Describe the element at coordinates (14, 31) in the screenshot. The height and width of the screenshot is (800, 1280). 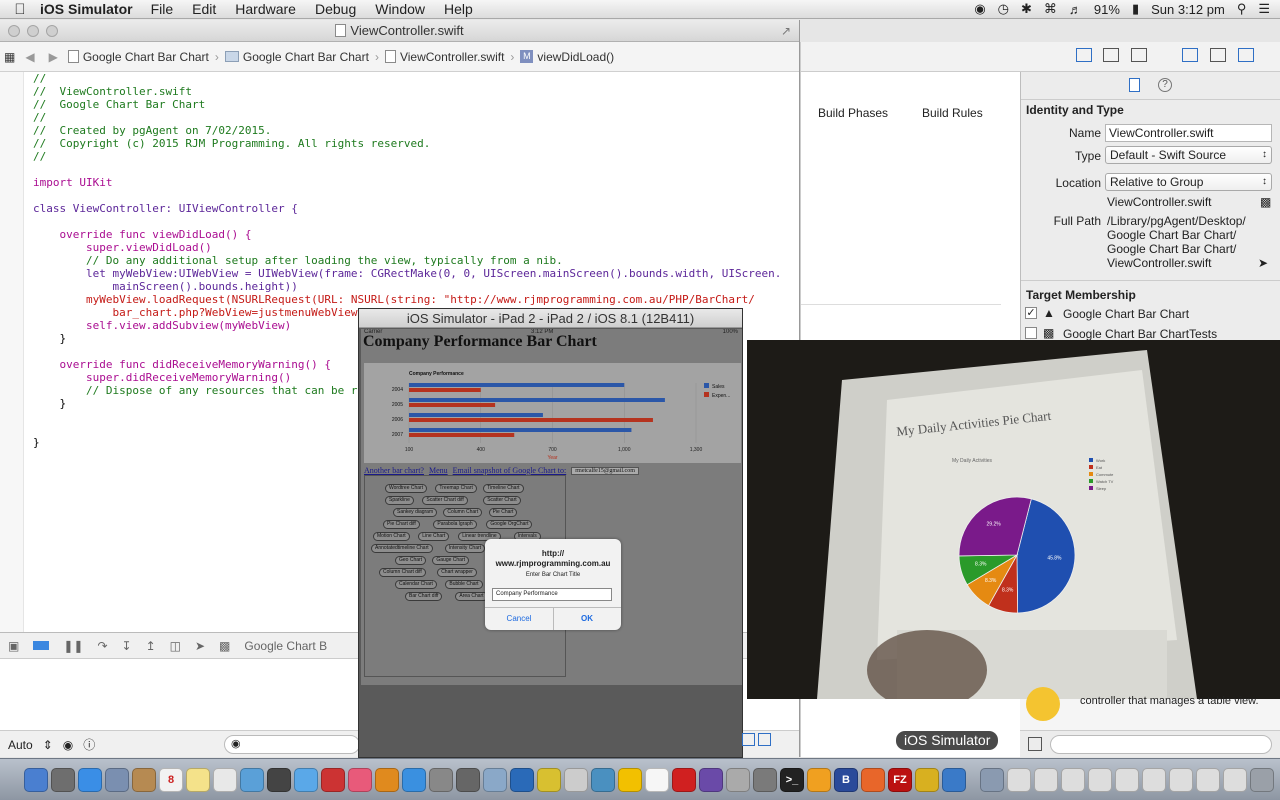
I see `close-window-button` at that location.